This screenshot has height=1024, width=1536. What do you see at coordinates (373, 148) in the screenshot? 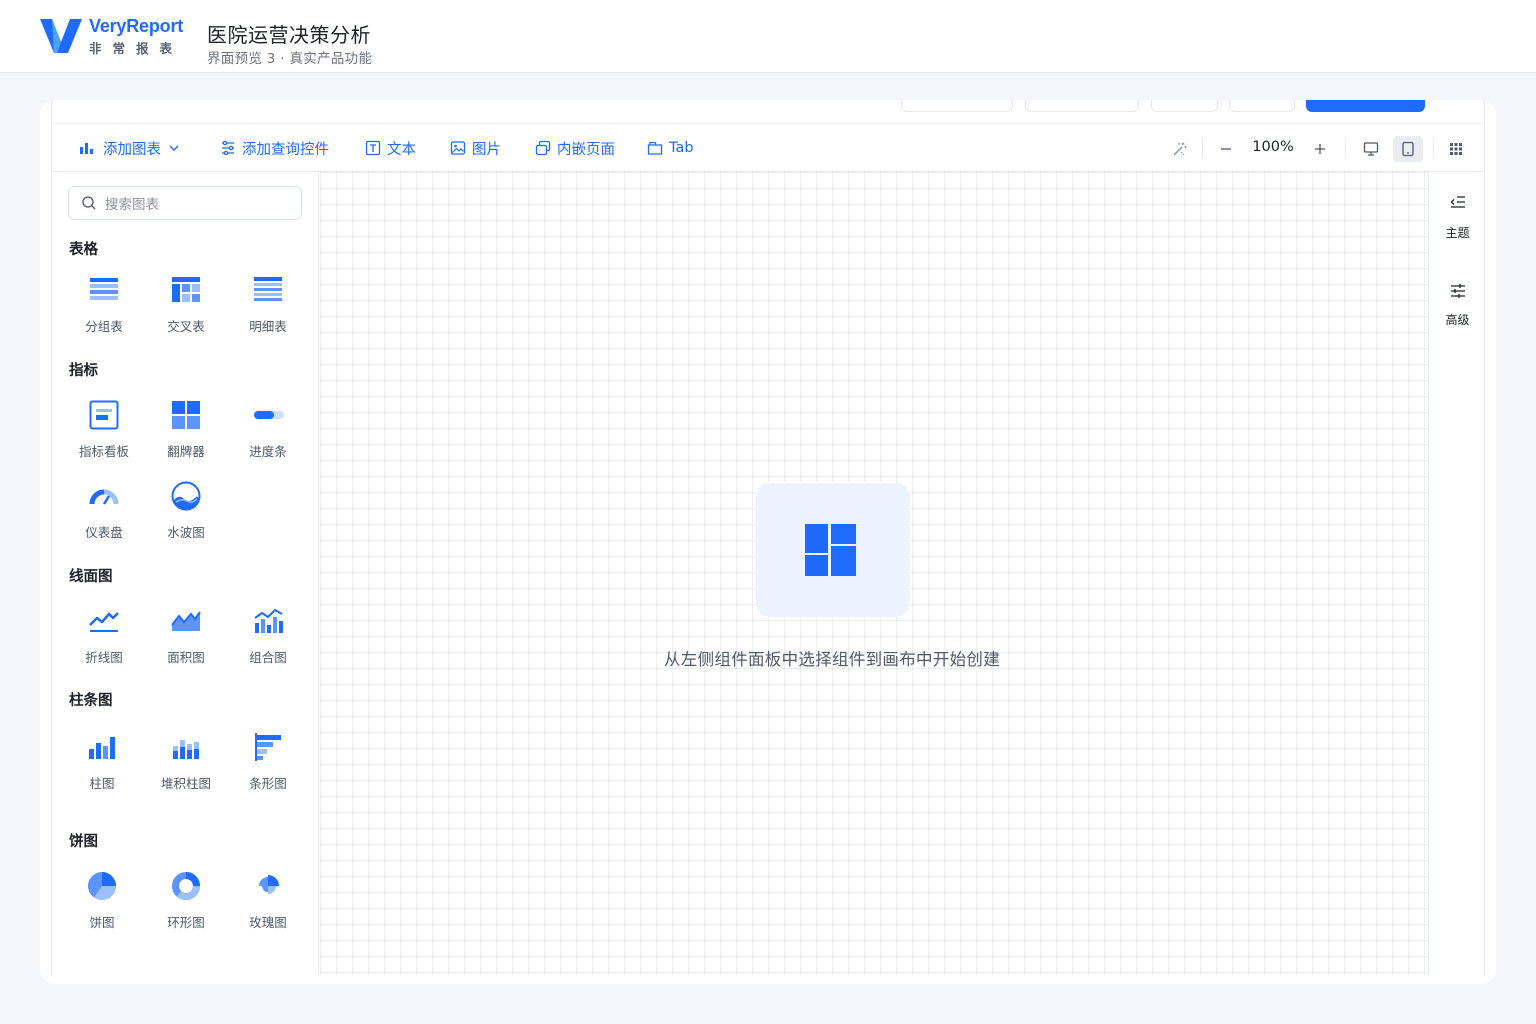
I see `text-box-icon` at bounding box center [373, 148].